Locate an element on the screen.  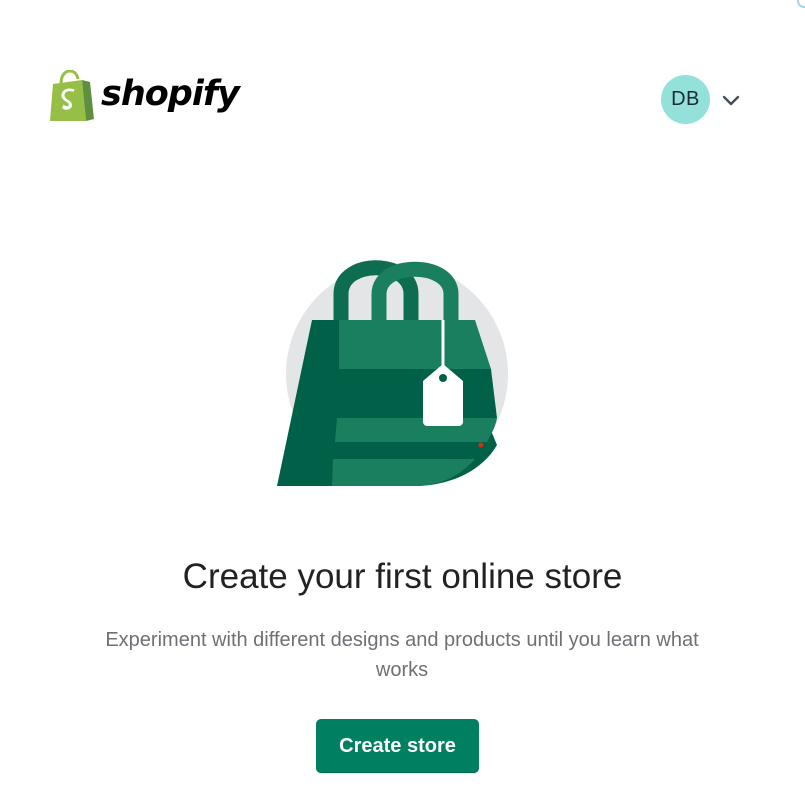
shopify-logo: shopify is located at coordinates (144, 96).